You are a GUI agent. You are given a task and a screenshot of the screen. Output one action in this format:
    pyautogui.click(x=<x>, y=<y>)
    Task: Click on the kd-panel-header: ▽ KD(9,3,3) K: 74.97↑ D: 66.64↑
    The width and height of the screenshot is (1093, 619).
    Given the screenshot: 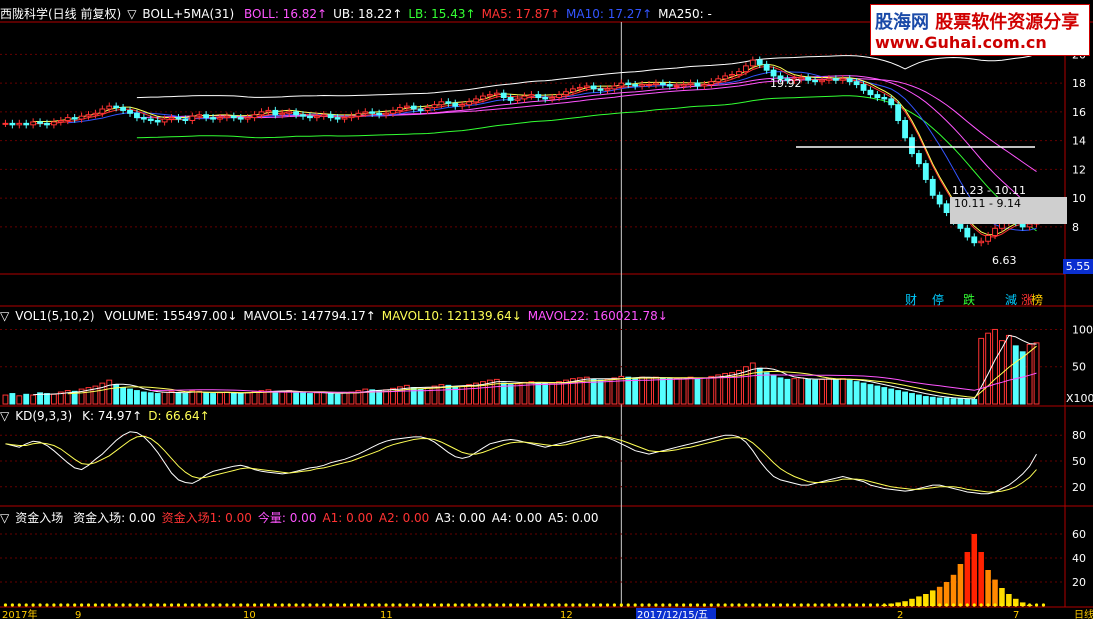 What is the action you would take?
    pyautogui.click(x=111, y=416)
    